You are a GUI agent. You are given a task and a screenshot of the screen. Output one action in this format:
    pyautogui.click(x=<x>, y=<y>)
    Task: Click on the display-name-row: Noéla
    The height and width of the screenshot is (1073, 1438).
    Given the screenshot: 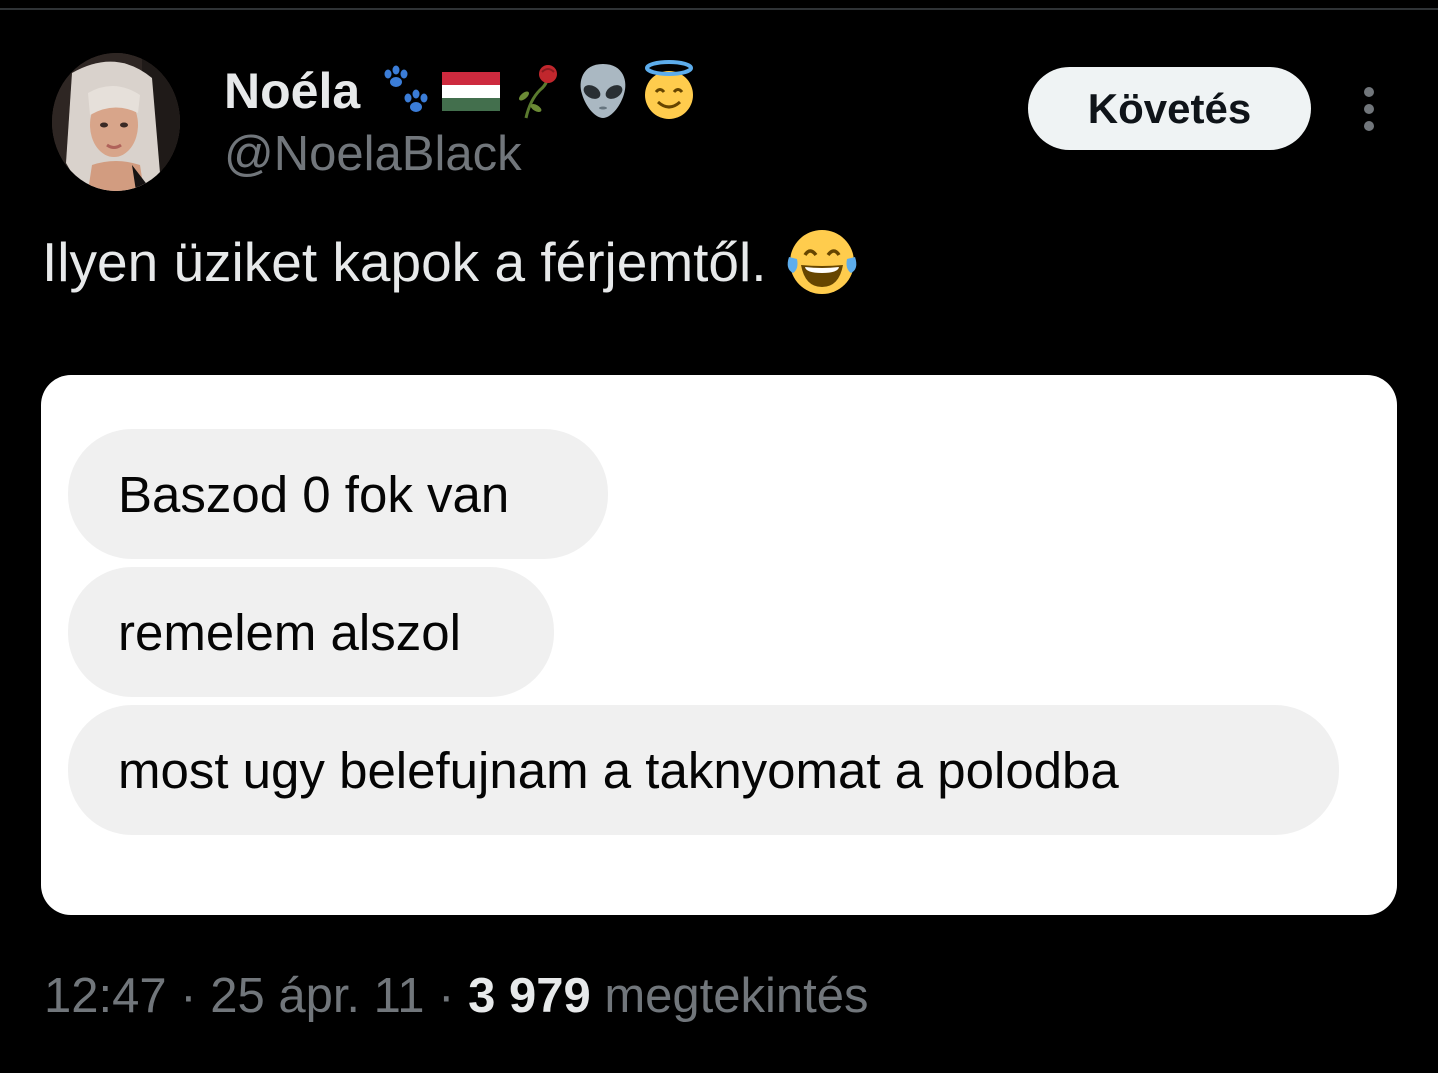 What is the action you would take?
    pyautogui.click(x=462, y=91)
    